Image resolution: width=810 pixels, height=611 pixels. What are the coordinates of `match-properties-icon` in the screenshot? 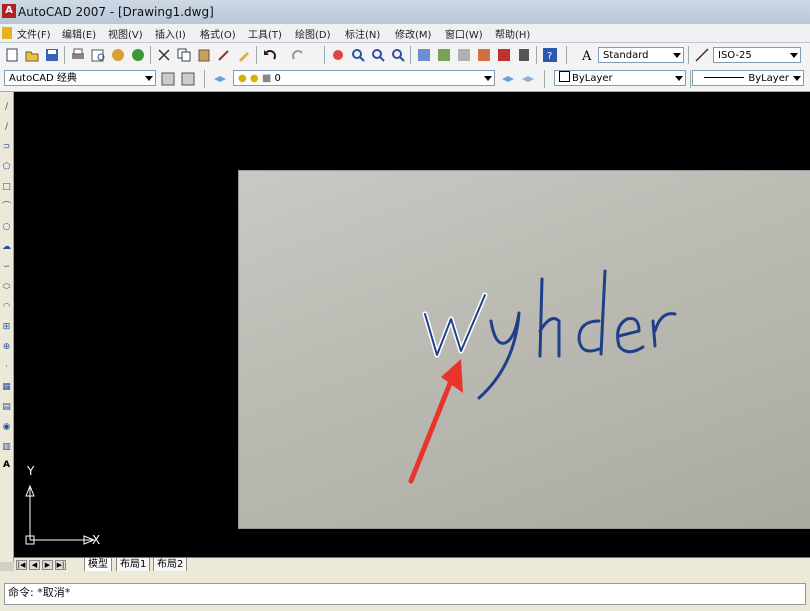 It's located at (224, 55).